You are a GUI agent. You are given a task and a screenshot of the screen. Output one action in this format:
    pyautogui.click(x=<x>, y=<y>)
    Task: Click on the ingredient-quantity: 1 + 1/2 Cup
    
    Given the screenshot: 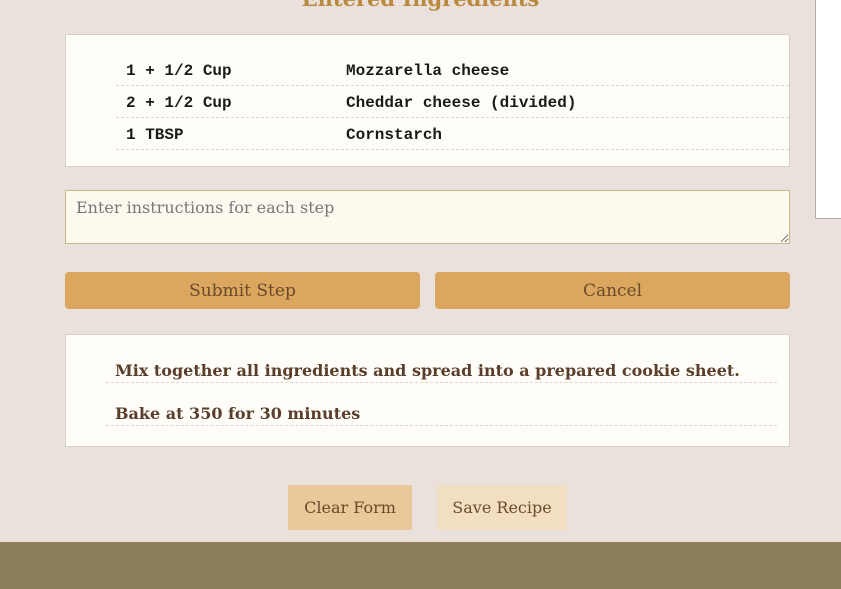 What is the action you would take?
    pyautogui.click(x=179, y=71)
    